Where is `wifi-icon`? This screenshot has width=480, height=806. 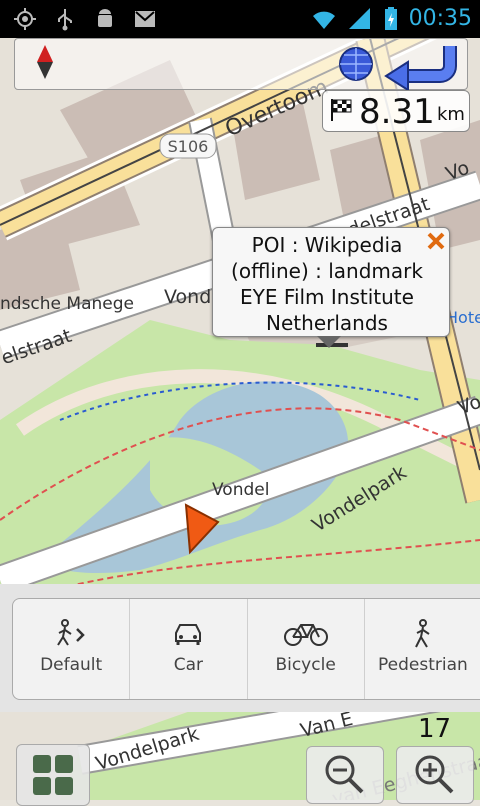
wifi-icon is located at coordinates (323, 20).